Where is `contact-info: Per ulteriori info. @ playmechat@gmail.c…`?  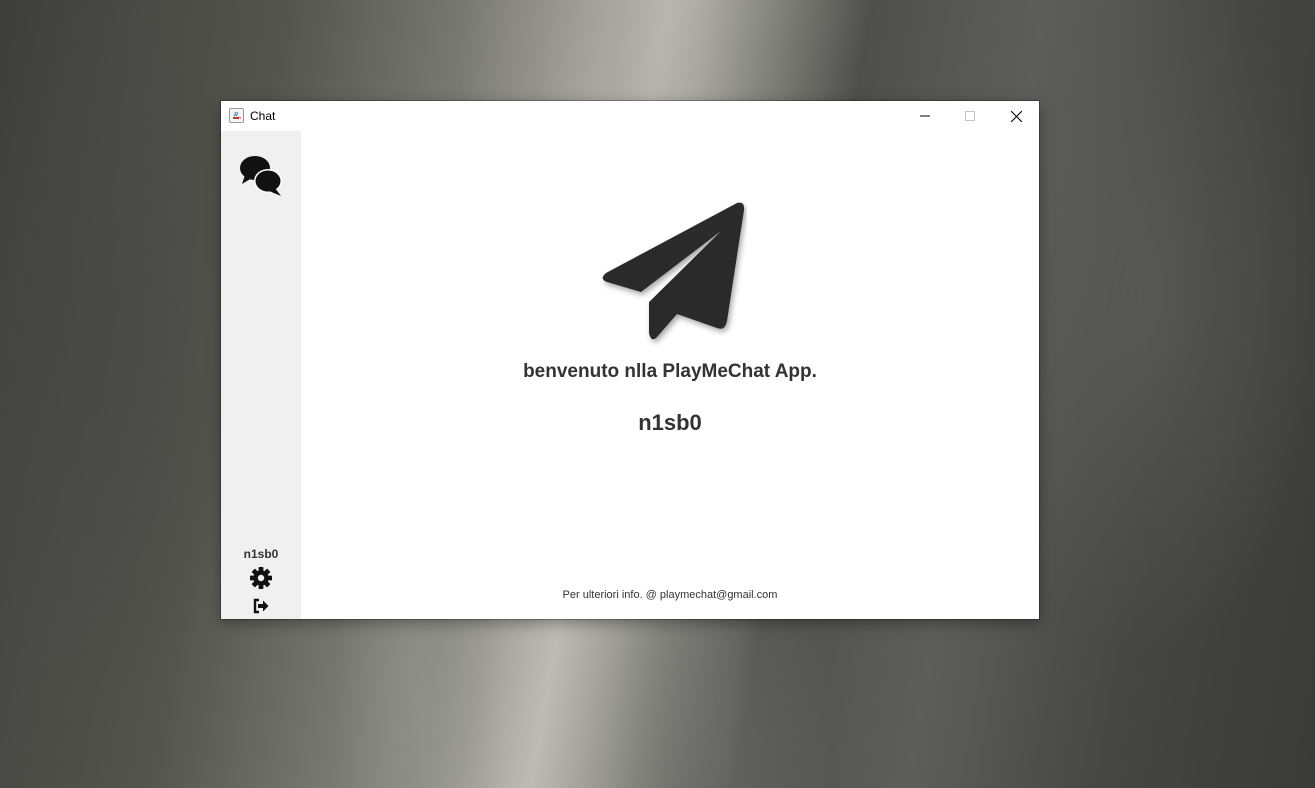
contact-info: Per ulteriori info. @ playmechat@gmail.c… is located at coordinates (670, 595).